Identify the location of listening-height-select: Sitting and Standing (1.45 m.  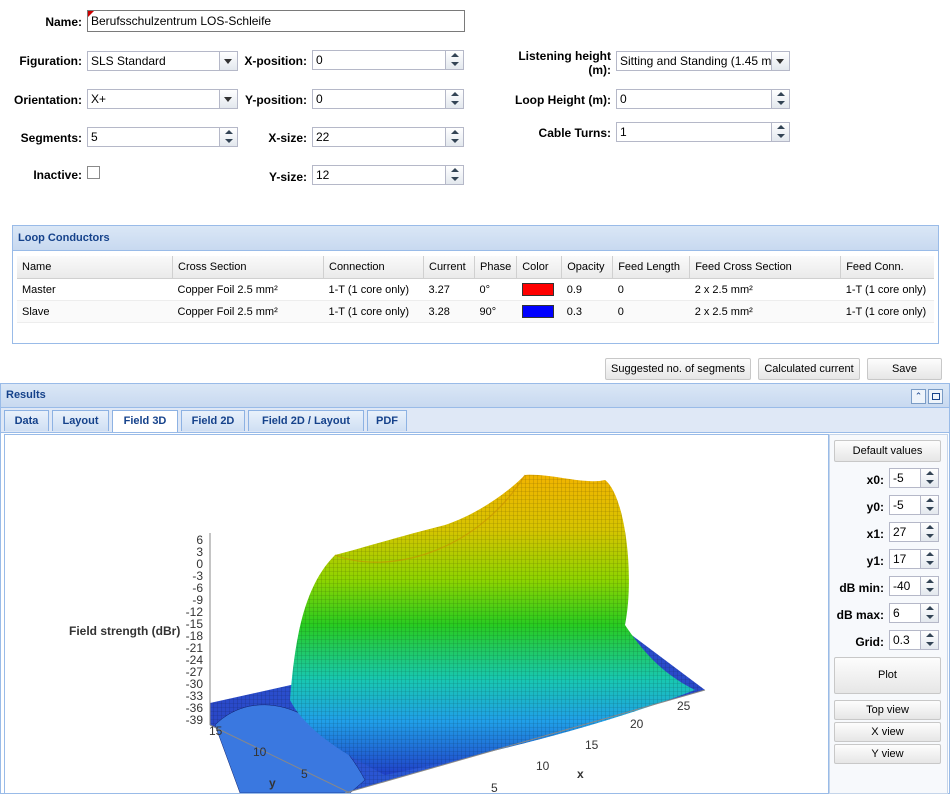
(703, 61).